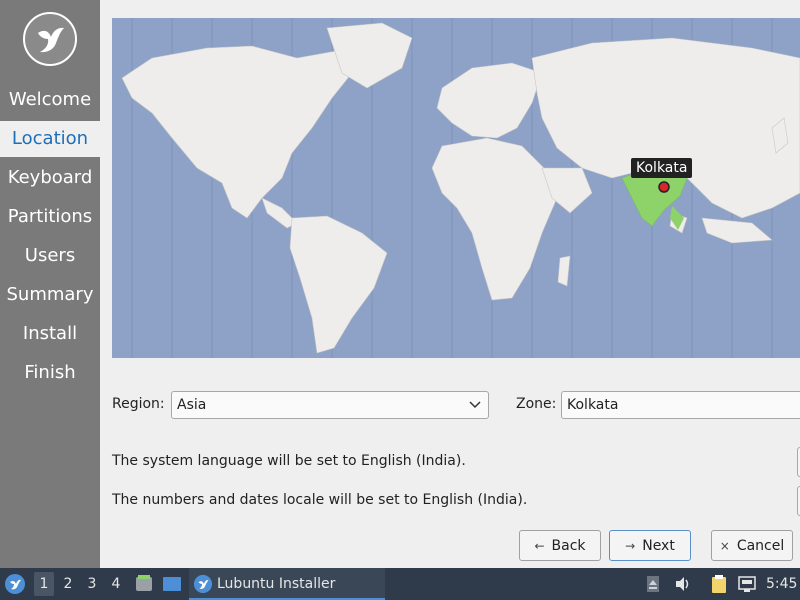 This screenshot has height=600, width=800. What do you see at coordinates (92, 584) in the screenshot?
I see `desktop-3-button: 3` at bounding box center [92, 584].